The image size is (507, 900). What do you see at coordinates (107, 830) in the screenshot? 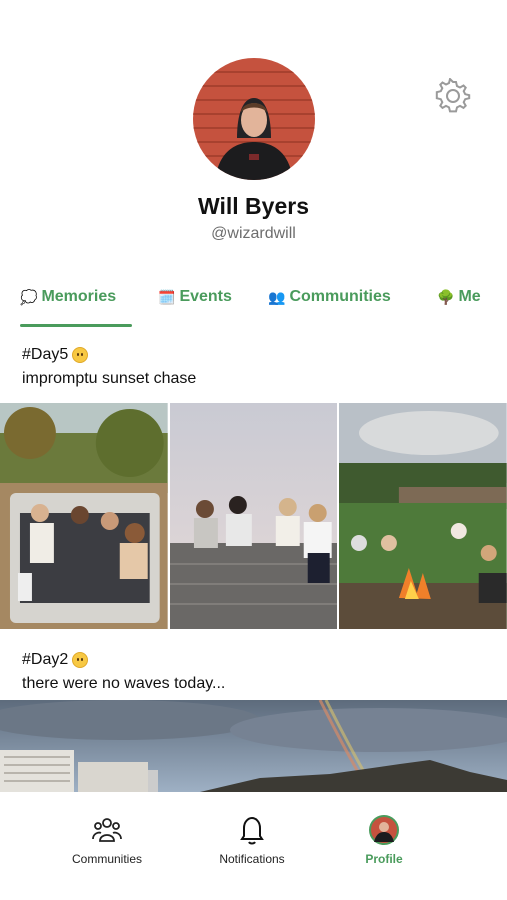
I see `people-icon` at bounding box center [107, 830].